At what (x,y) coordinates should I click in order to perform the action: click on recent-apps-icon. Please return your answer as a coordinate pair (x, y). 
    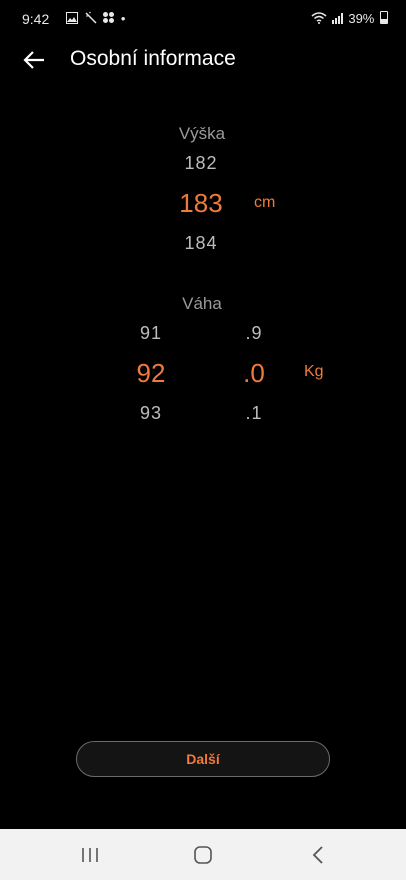
    Looking at the image, I should click on (90, 854).